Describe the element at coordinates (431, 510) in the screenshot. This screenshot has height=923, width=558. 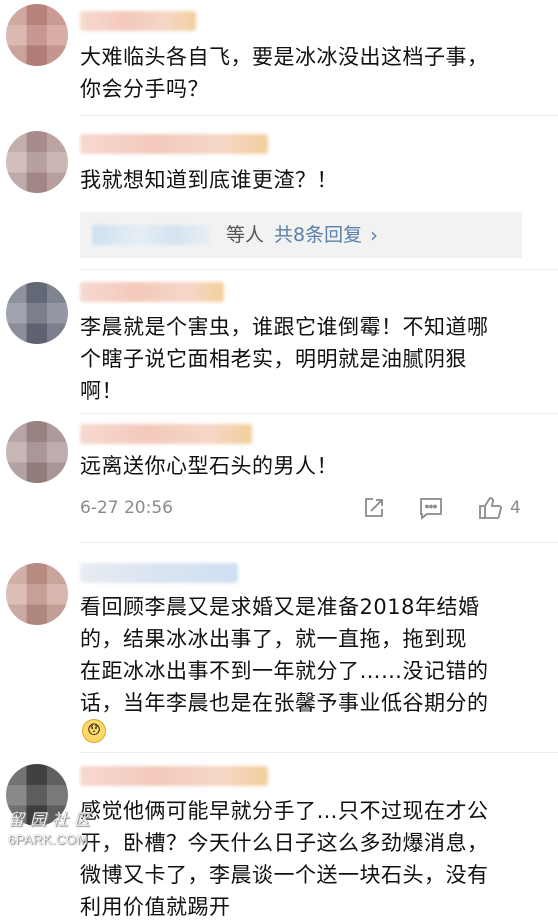
I see `comment-icon` at that location.